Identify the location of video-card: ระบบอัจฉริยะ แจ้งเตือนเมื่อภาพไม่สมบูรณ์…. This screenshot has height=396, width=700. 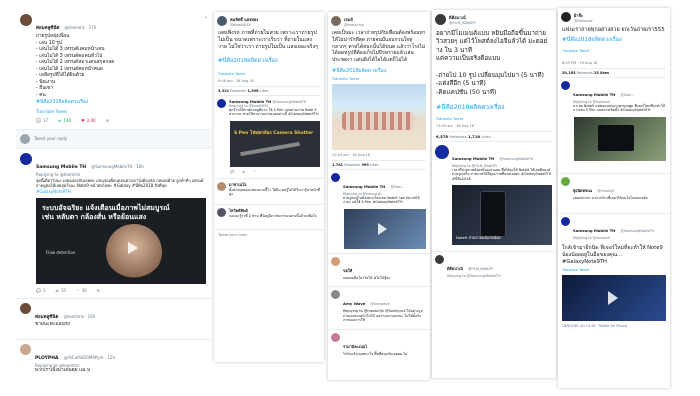
(121, 241).